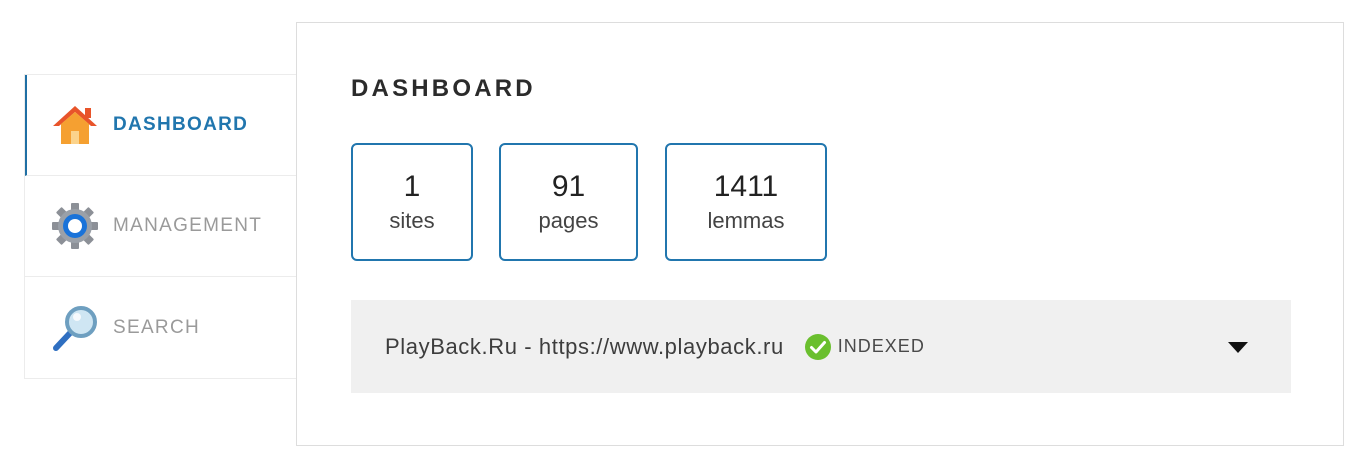 The height and width of the screenshot is (465, 1358). What do you see at coordinates (568, 186) in the screenshot?
I see `stat-value: 91` at bounding box center [568, 186].